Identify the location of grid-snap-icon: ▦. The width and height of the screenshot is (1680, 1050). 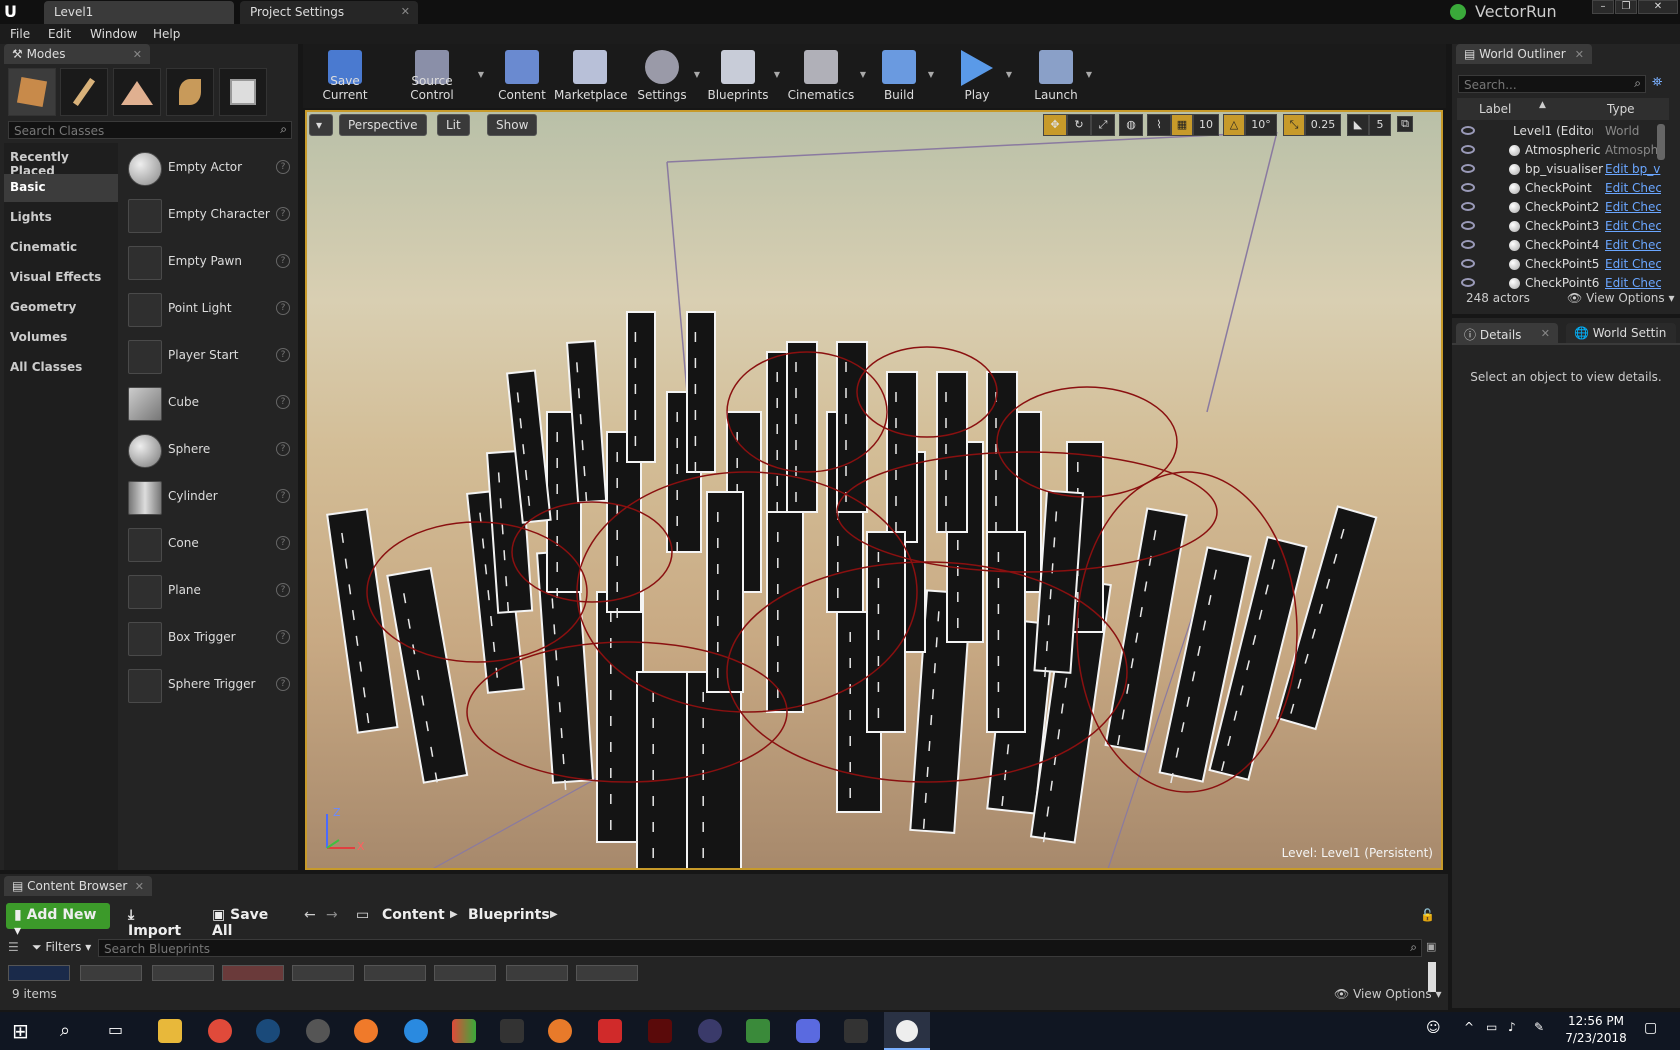
(1182, 125).